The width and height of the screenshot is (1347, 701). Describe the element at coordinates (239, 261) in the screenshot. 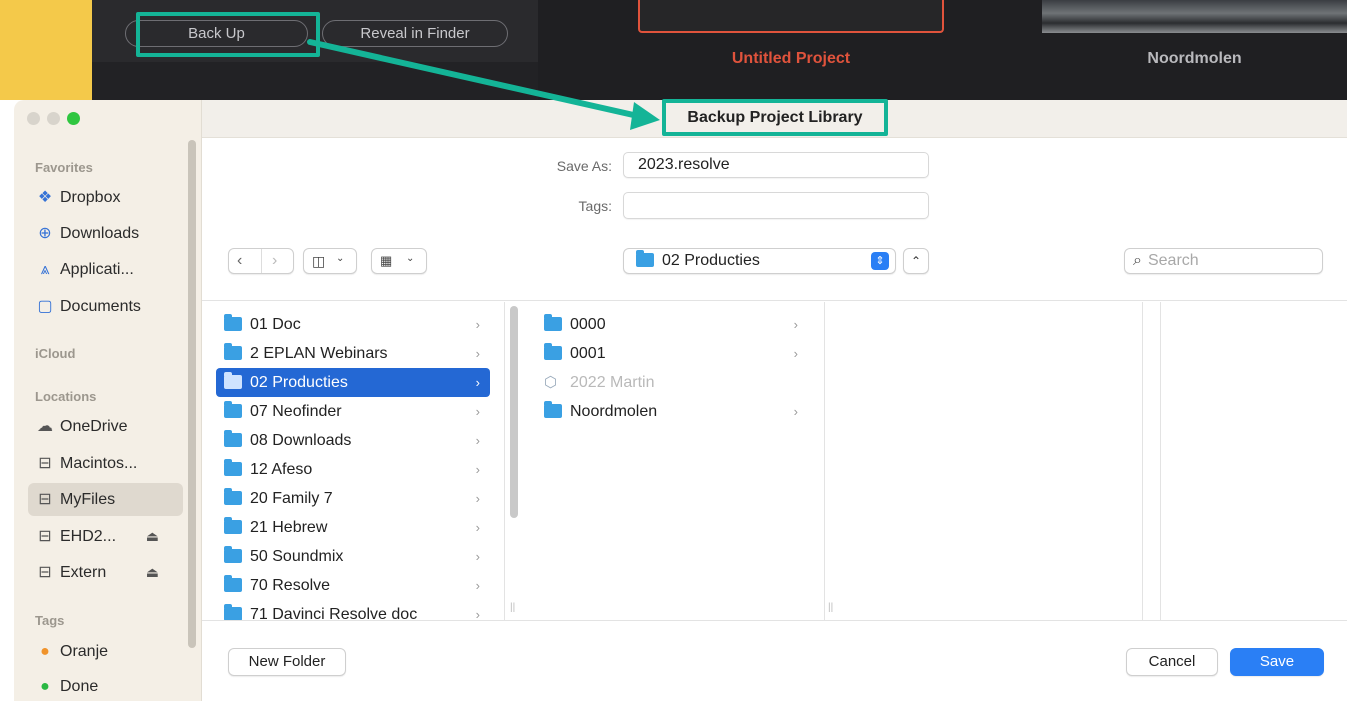

I see `back-arrow-icon: ‹` at that location.